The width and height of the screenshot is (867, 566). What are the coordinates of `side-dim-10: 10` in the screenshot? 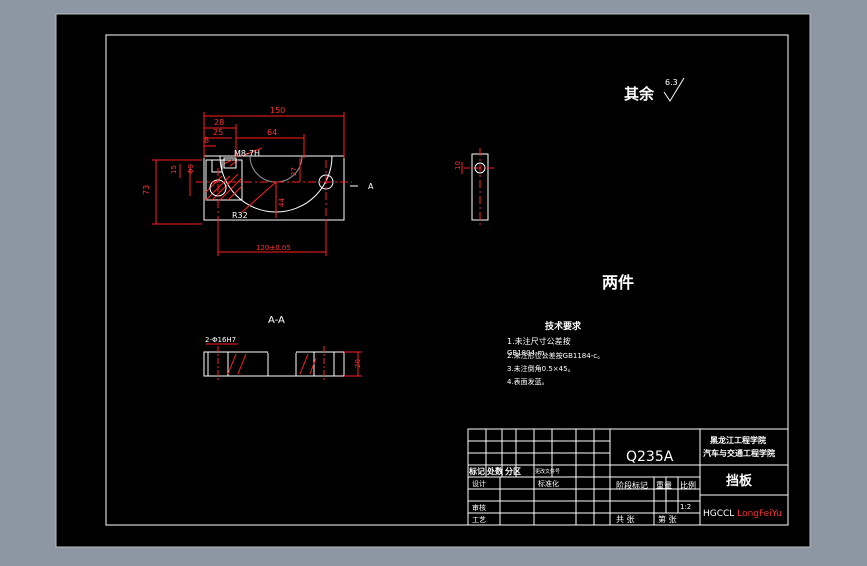 It's located at (458, 165).